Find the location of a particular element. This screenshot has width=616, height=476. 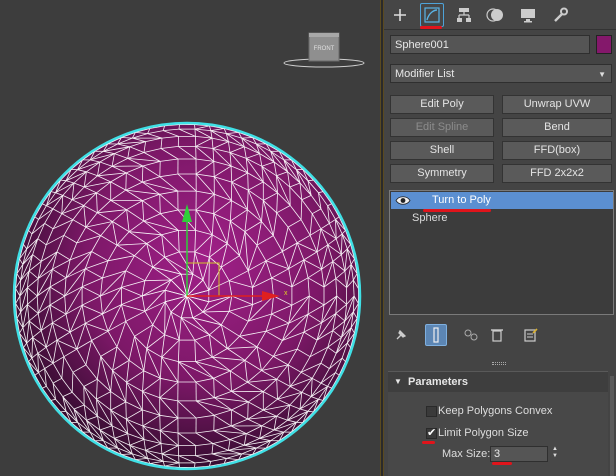

display-icon is located at coordinates (528, 16).